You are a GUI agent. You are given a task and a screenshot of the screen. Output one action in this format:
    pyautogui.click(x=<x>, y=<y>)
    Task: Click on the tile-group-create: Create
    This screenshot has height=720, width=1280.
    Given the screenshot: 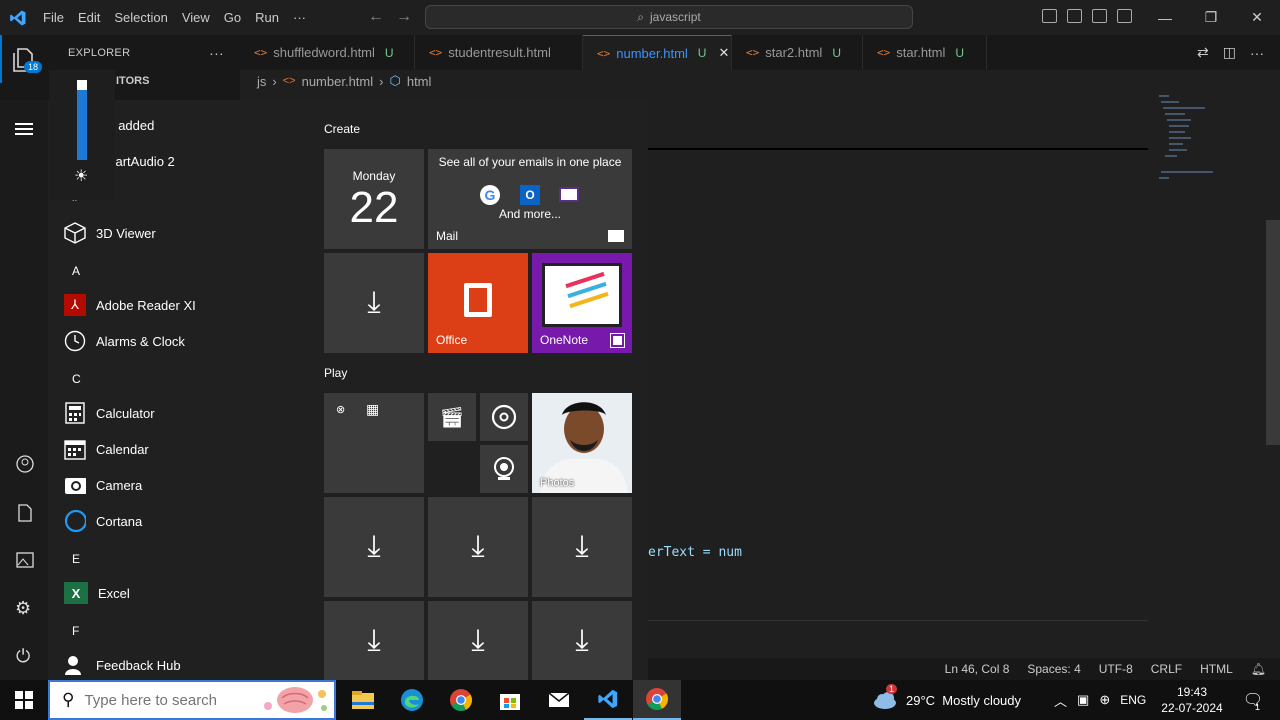 What is the action you would take?
    pyautogui.click(x=342, y=129)
    